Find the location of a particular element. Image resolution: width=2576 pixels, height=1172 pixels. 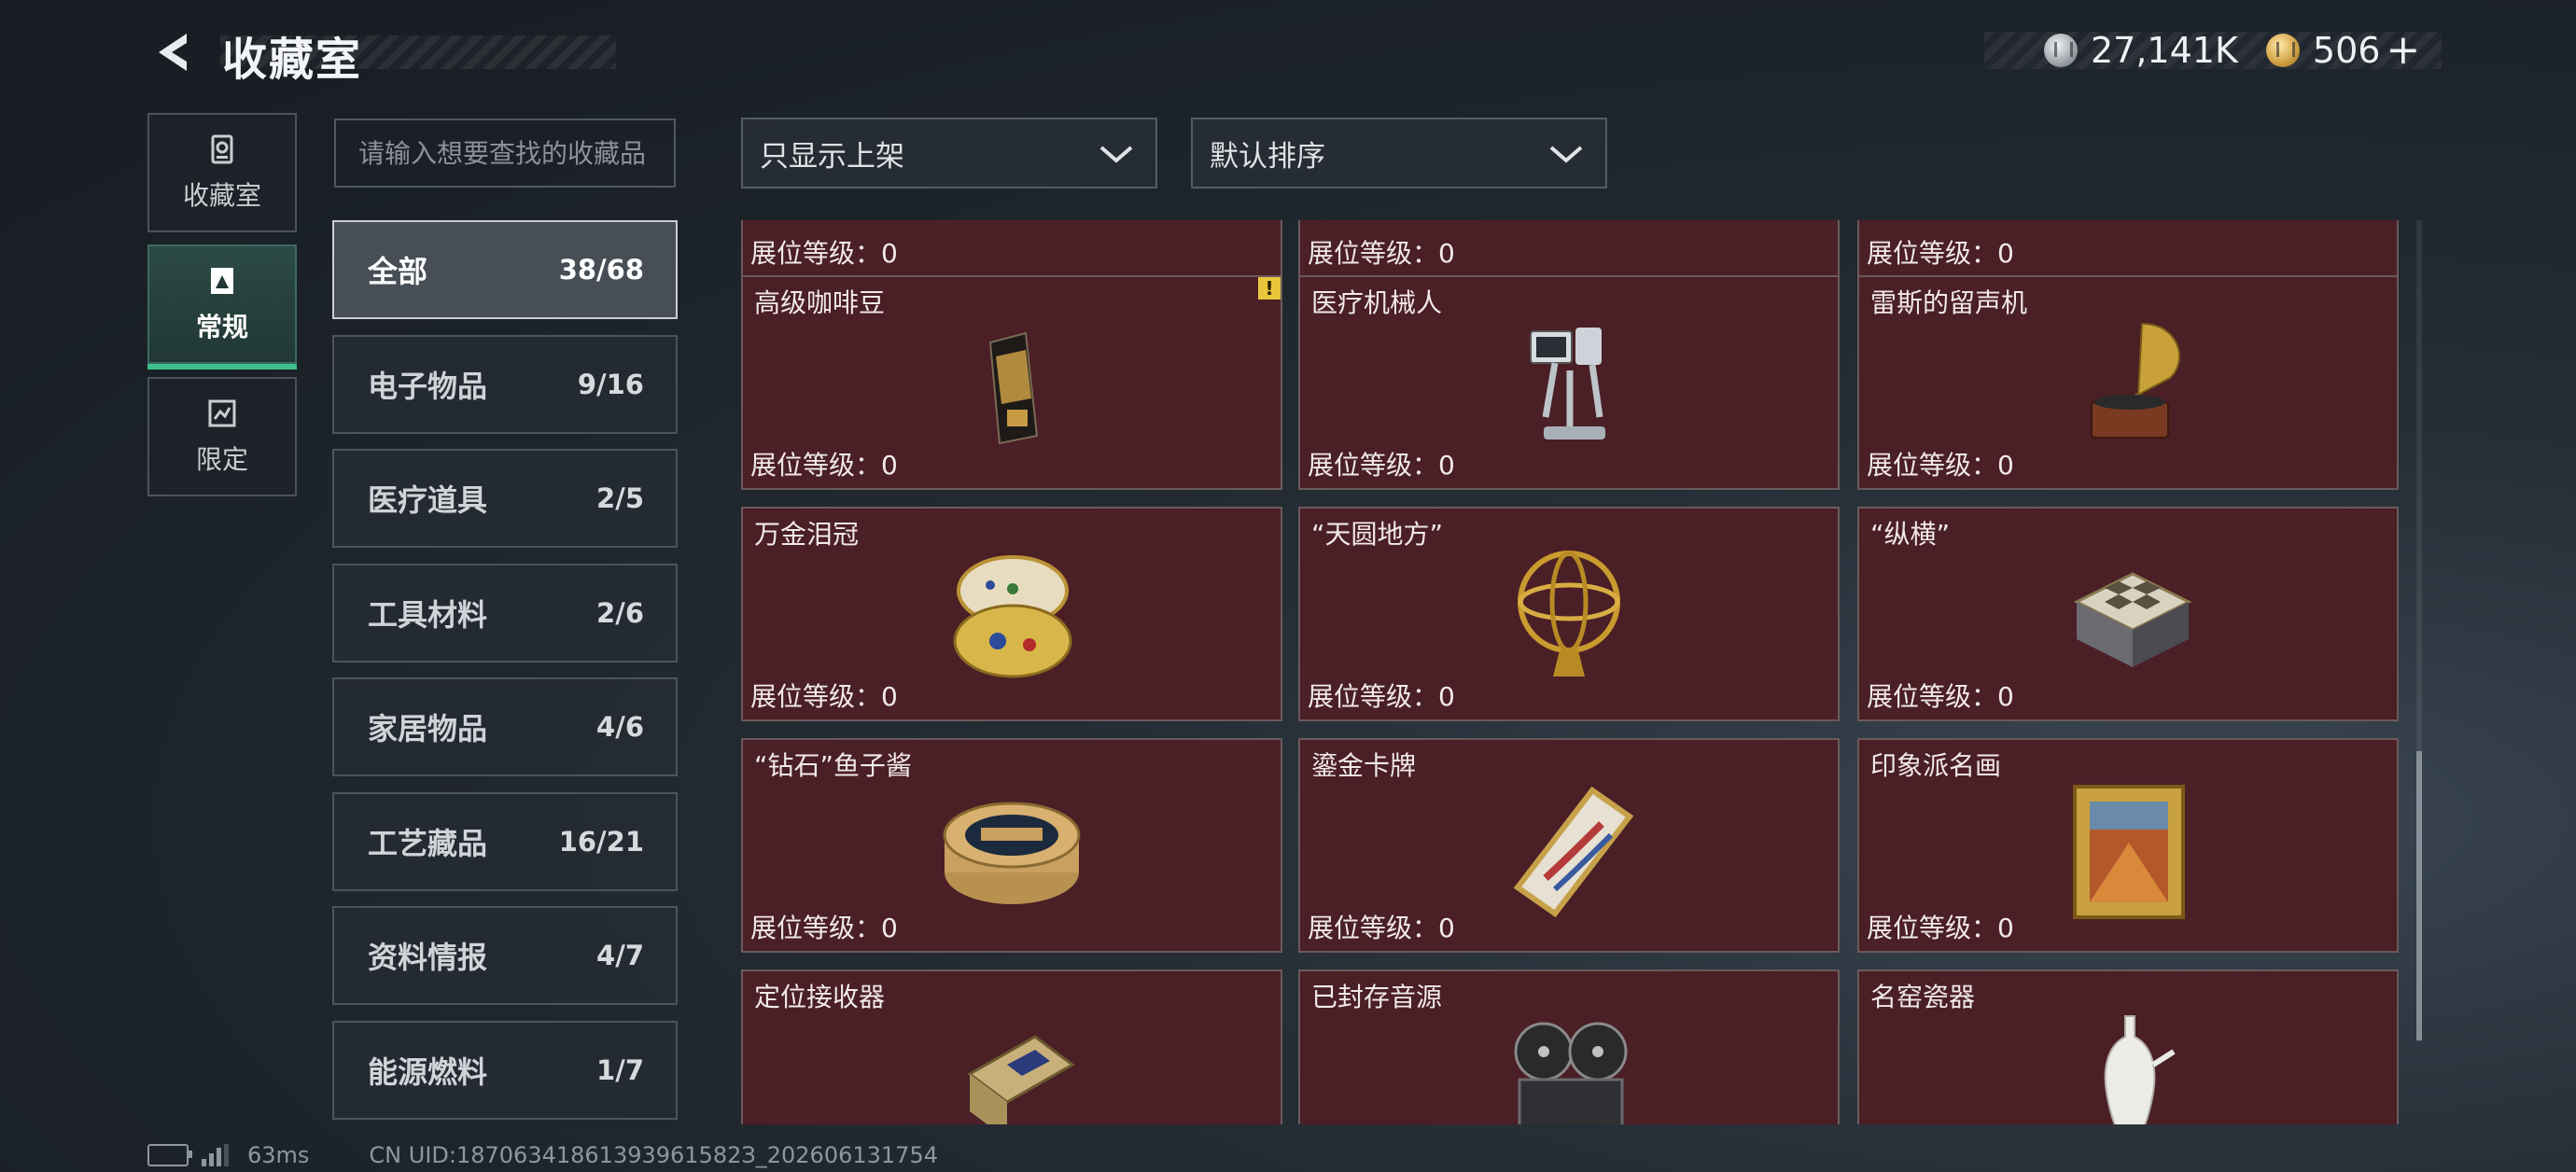

back-arrow-icon is located at coordinates (173, 52).